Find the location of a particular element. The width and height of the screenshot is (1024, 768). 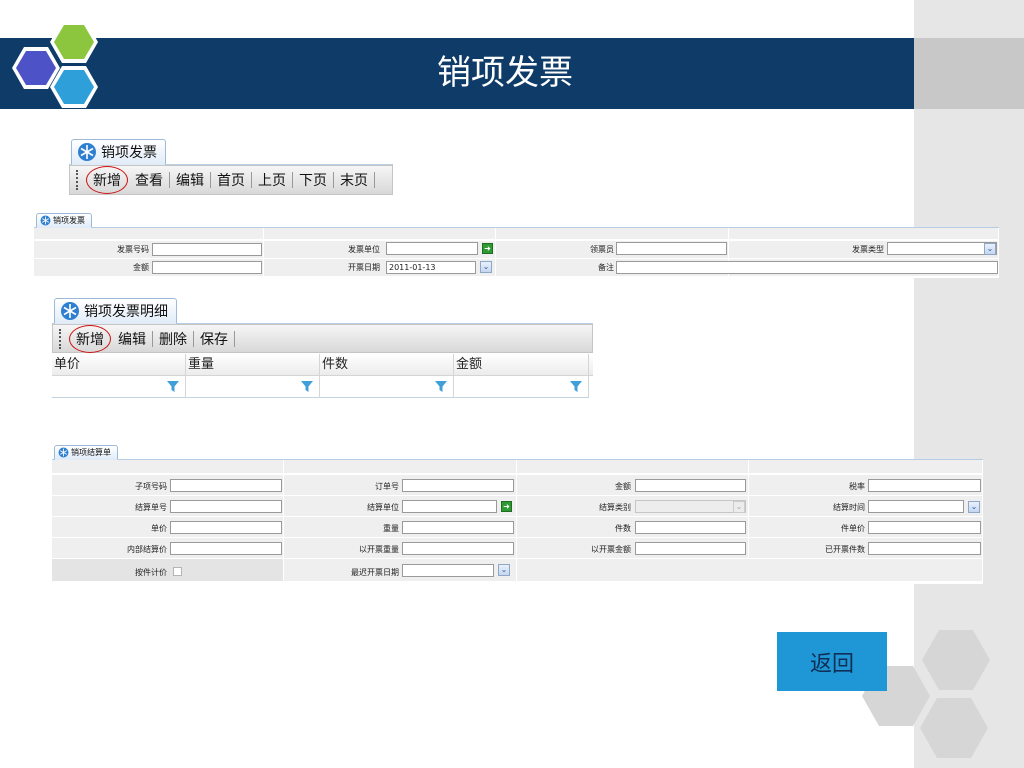

detail-save-button: 保存 is located at coordinates (214, 339).